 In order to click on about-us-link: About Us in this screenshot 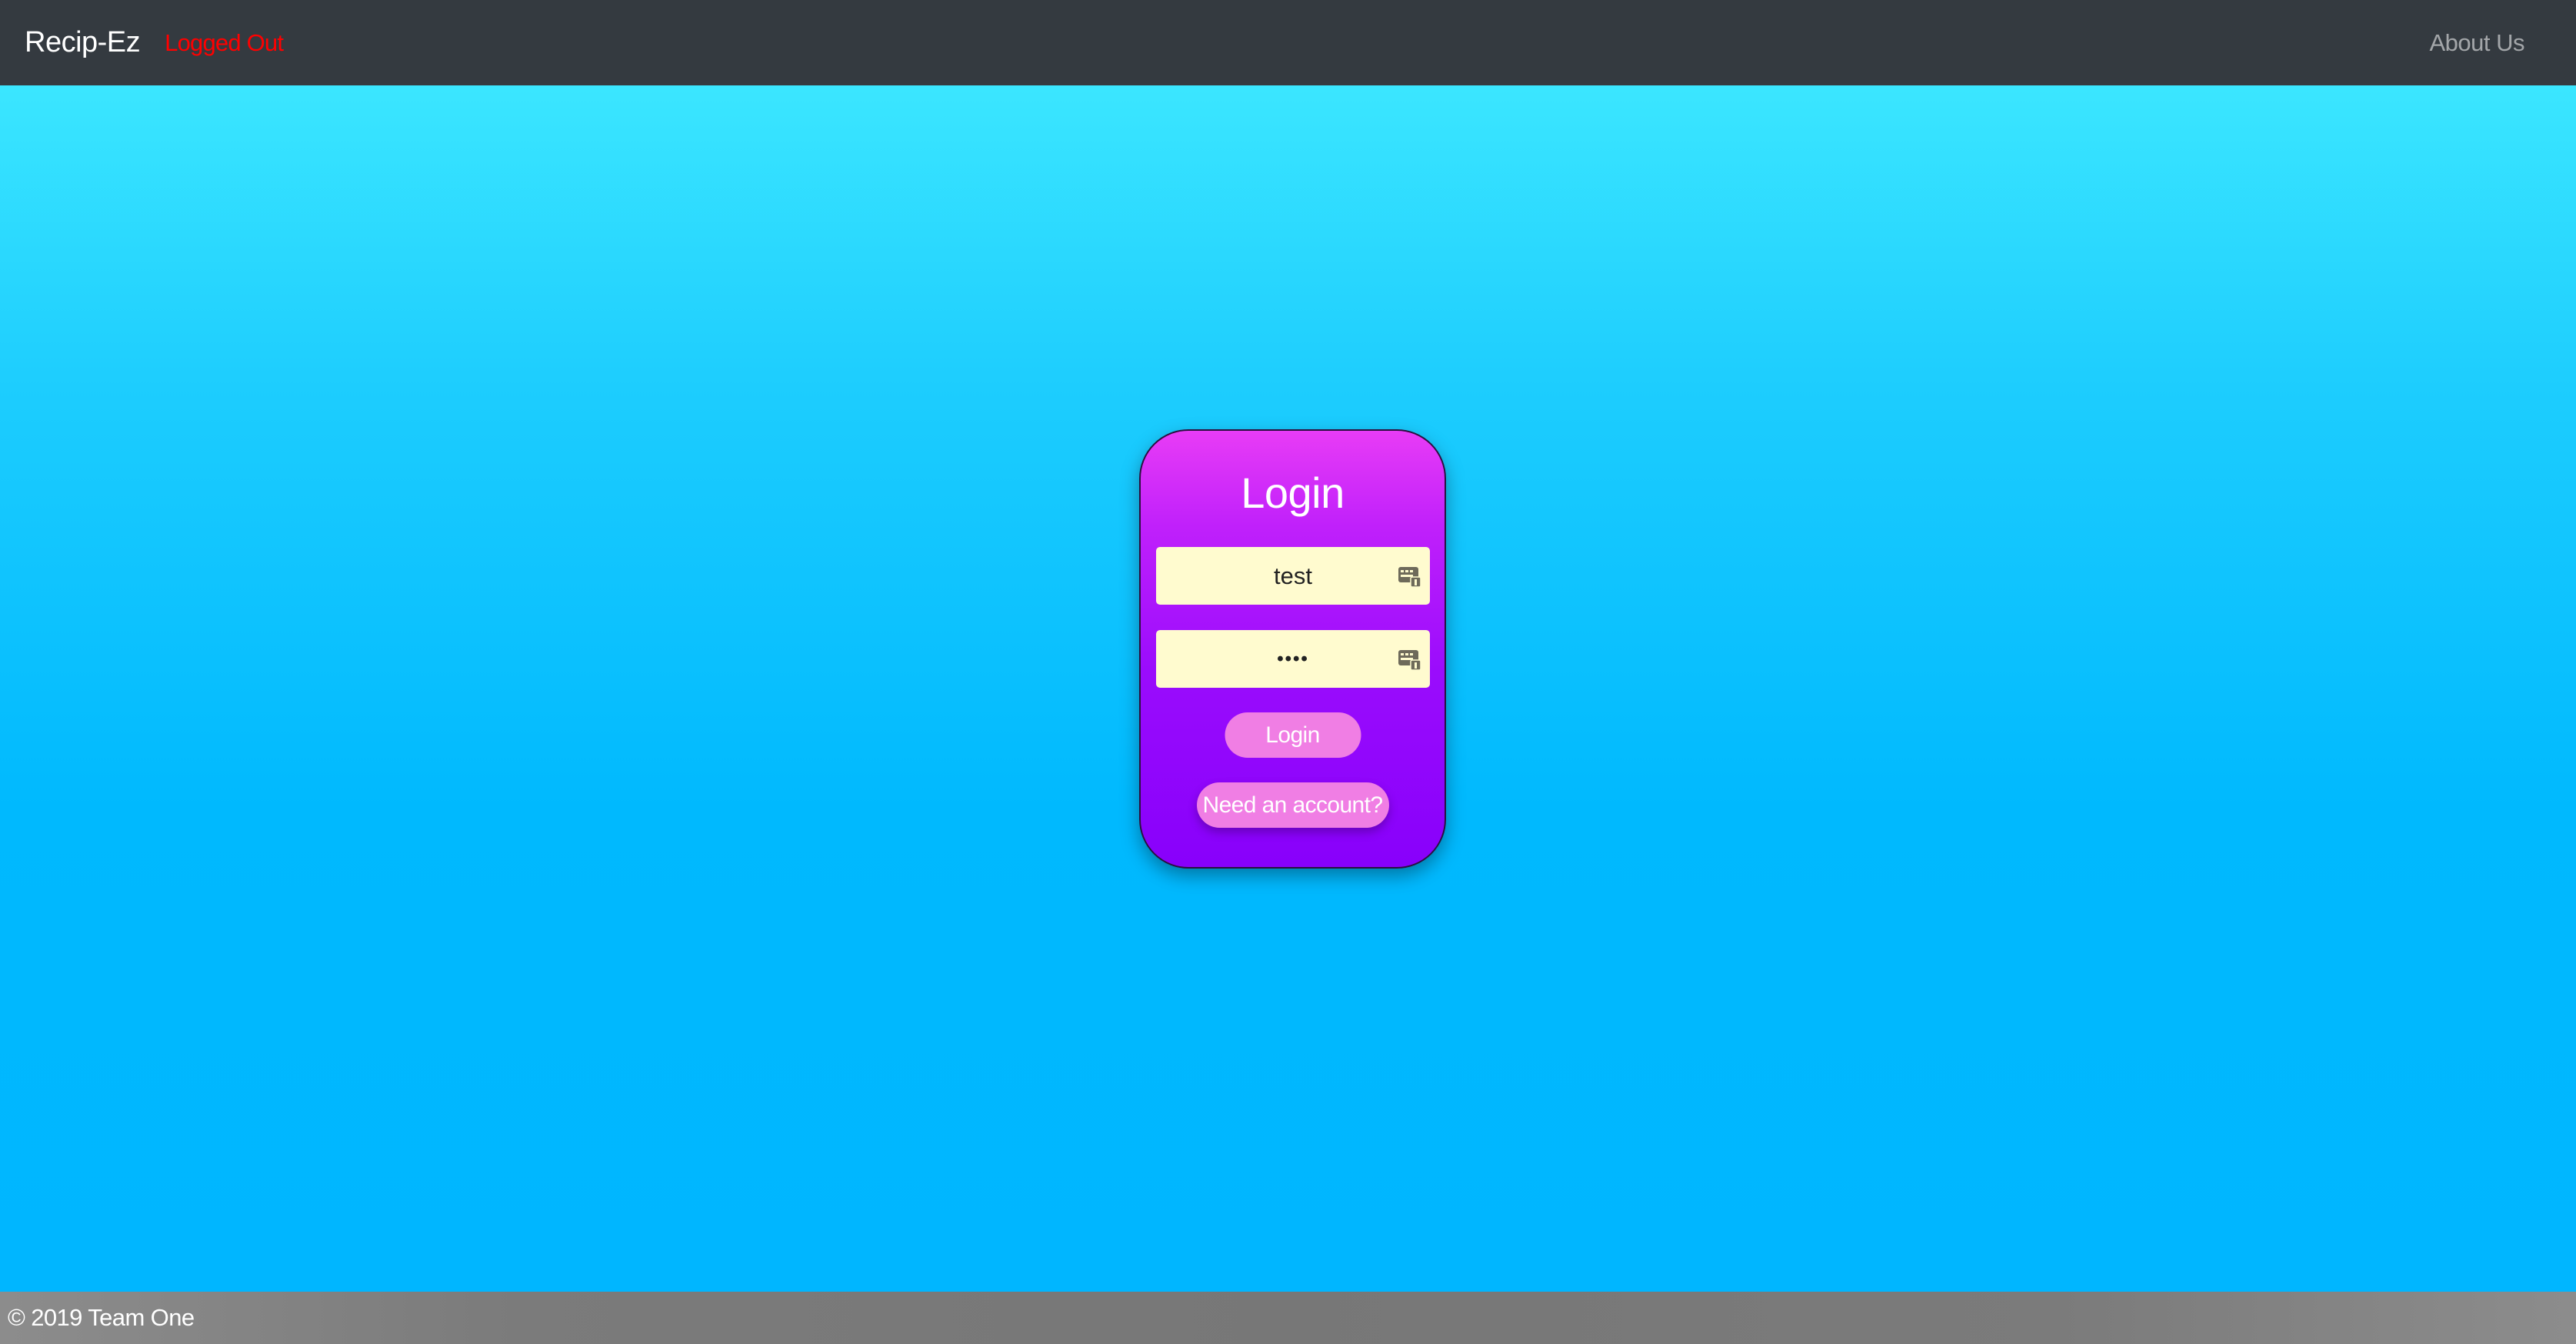, I will do `click(2476, 43)`.